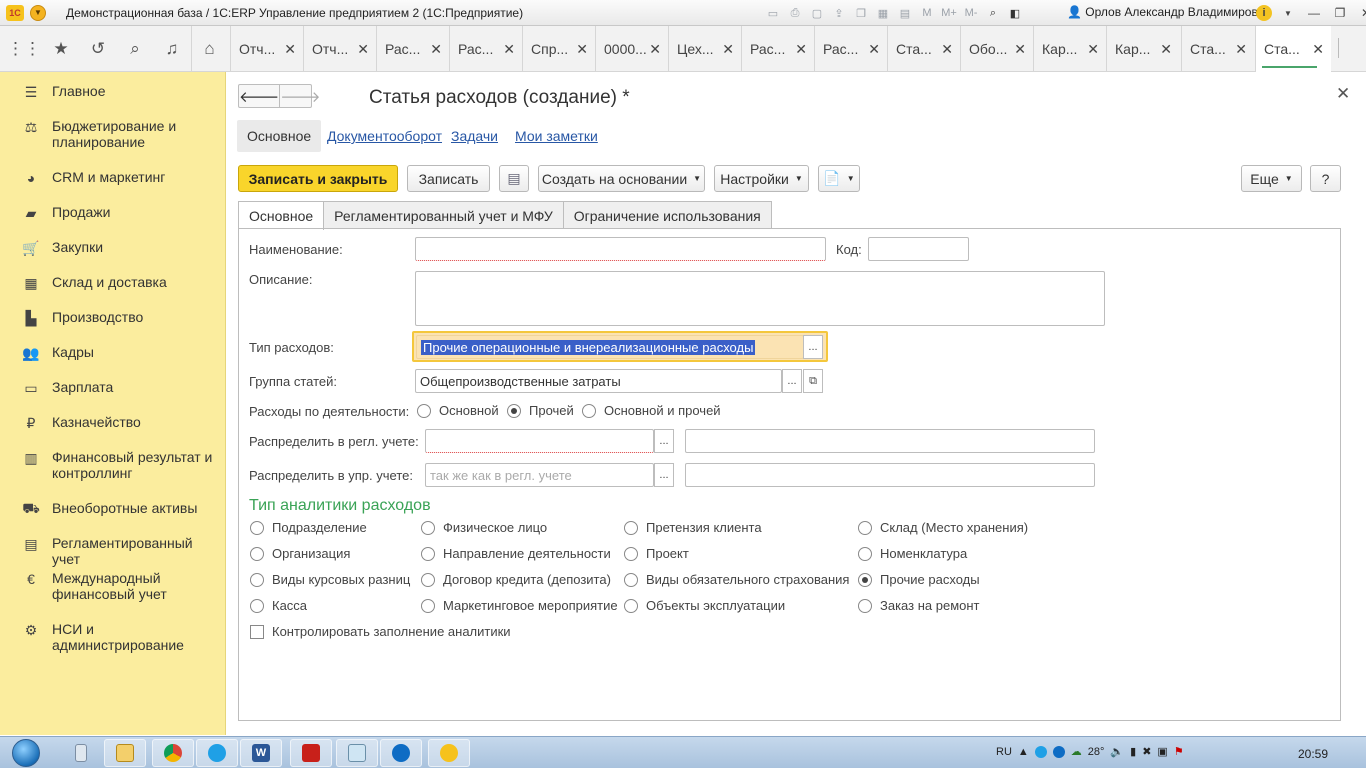 This screenshot has height=769, width=1366. What do you see at coordinates (209, 49) in the screenshot?
I see `home-icon: ⌂` at bounding box center [209, 49].